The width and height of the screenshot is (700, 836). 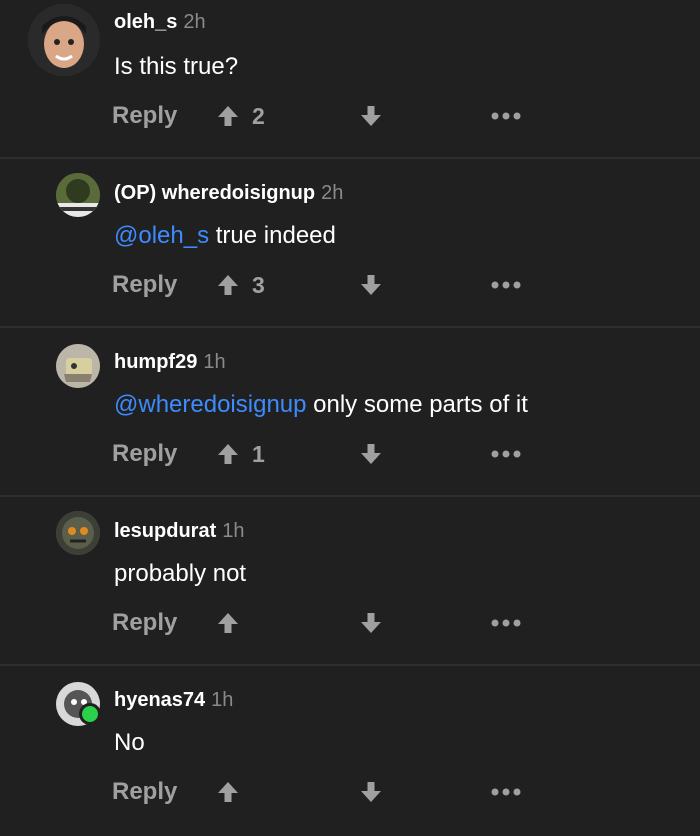 I want to click on comment-actions: Reply 2, so click(x=350, y=116).